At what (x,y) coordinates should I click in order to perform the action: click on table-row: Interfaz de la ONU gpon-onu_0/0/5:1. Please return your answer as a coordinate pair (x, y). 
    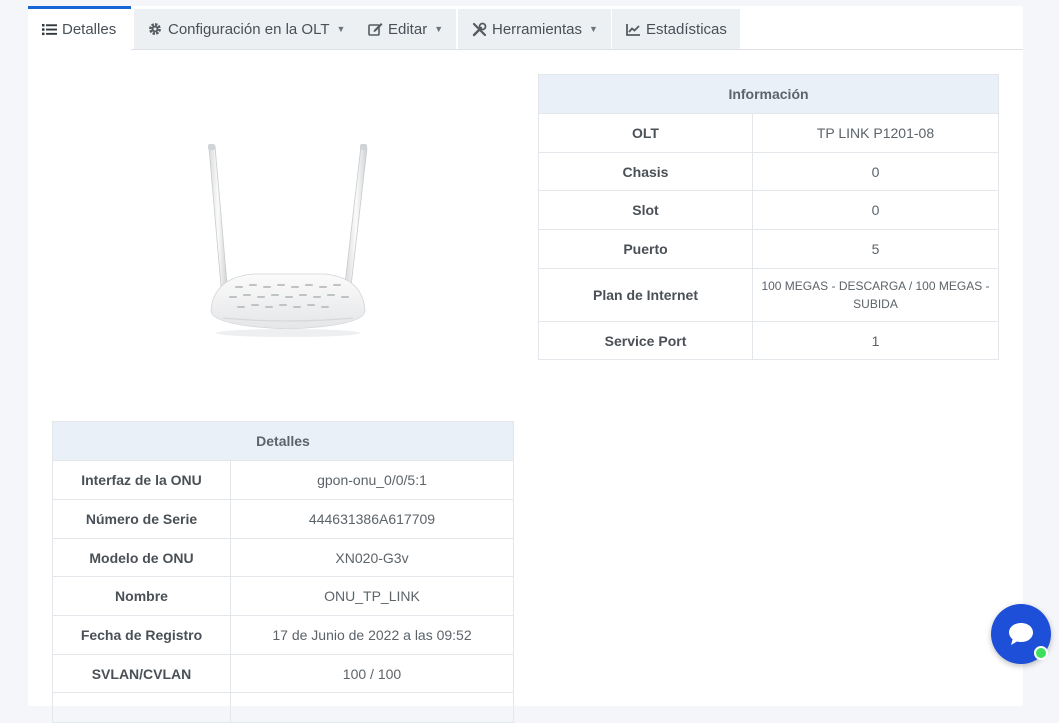
    Looking at the image, I should click on (283, 480).